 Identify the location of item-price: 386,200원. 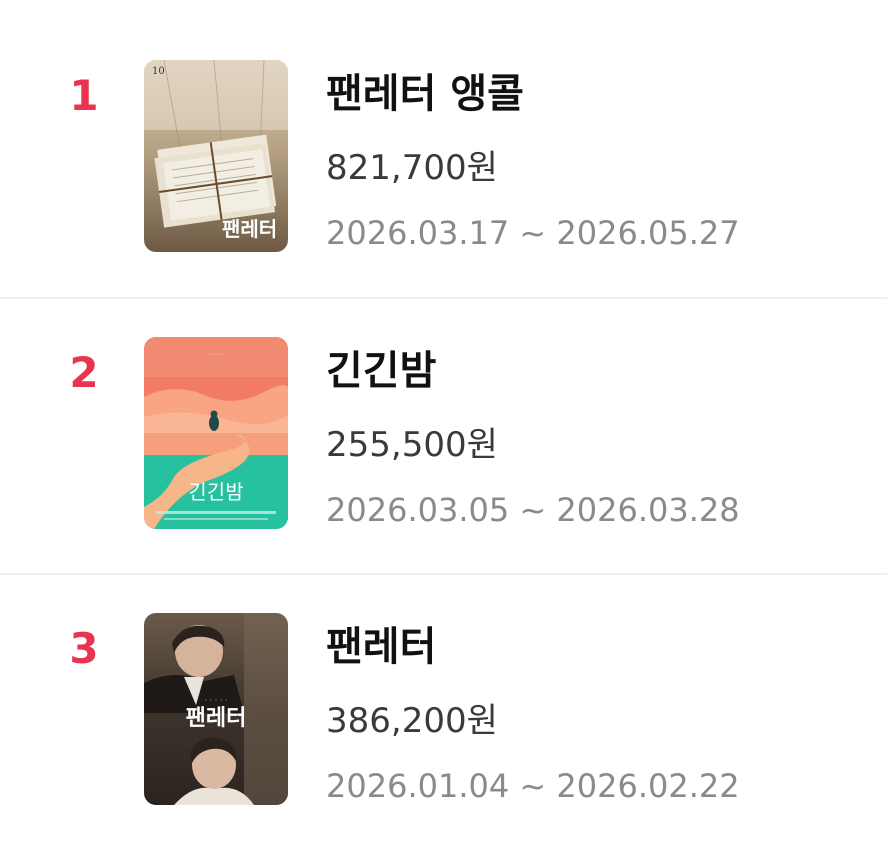
(412, 721).